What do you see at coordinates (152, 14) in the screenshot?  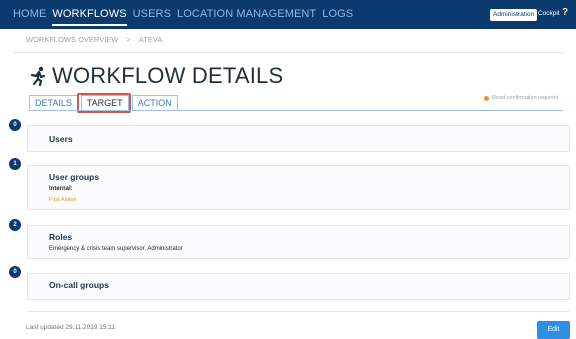 I see `nav-users: USERS` at bounding box center [152, 14].